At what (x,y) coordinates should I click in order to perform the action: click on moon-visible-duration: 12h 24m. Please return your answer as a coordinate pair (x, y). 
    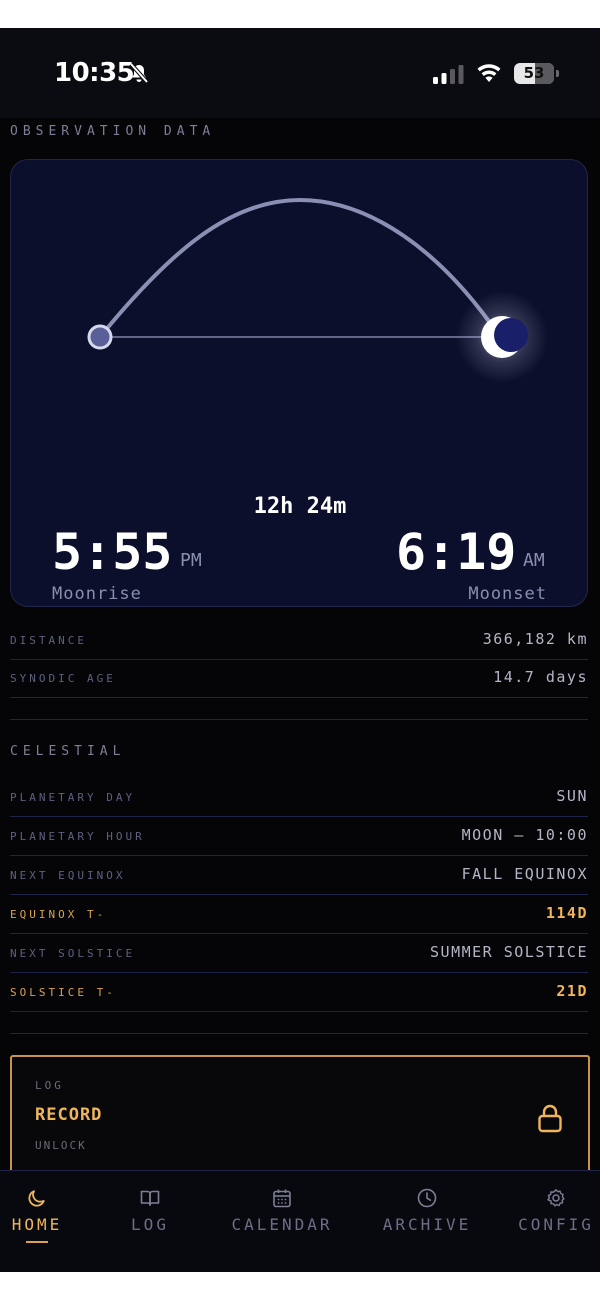
    Looking at the image, I should click on (300, 506).